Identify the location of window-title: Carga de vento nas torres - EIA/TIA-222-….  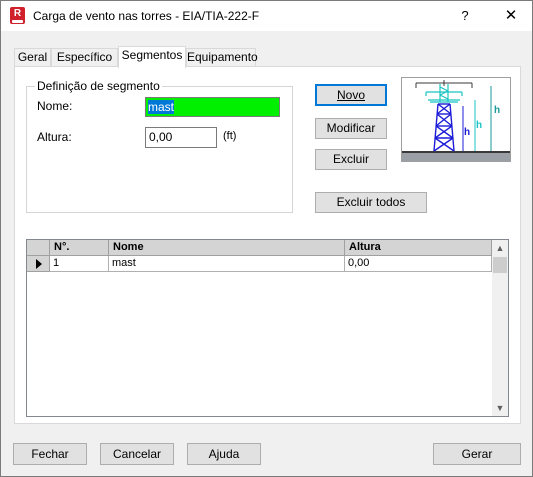
(146, 16).